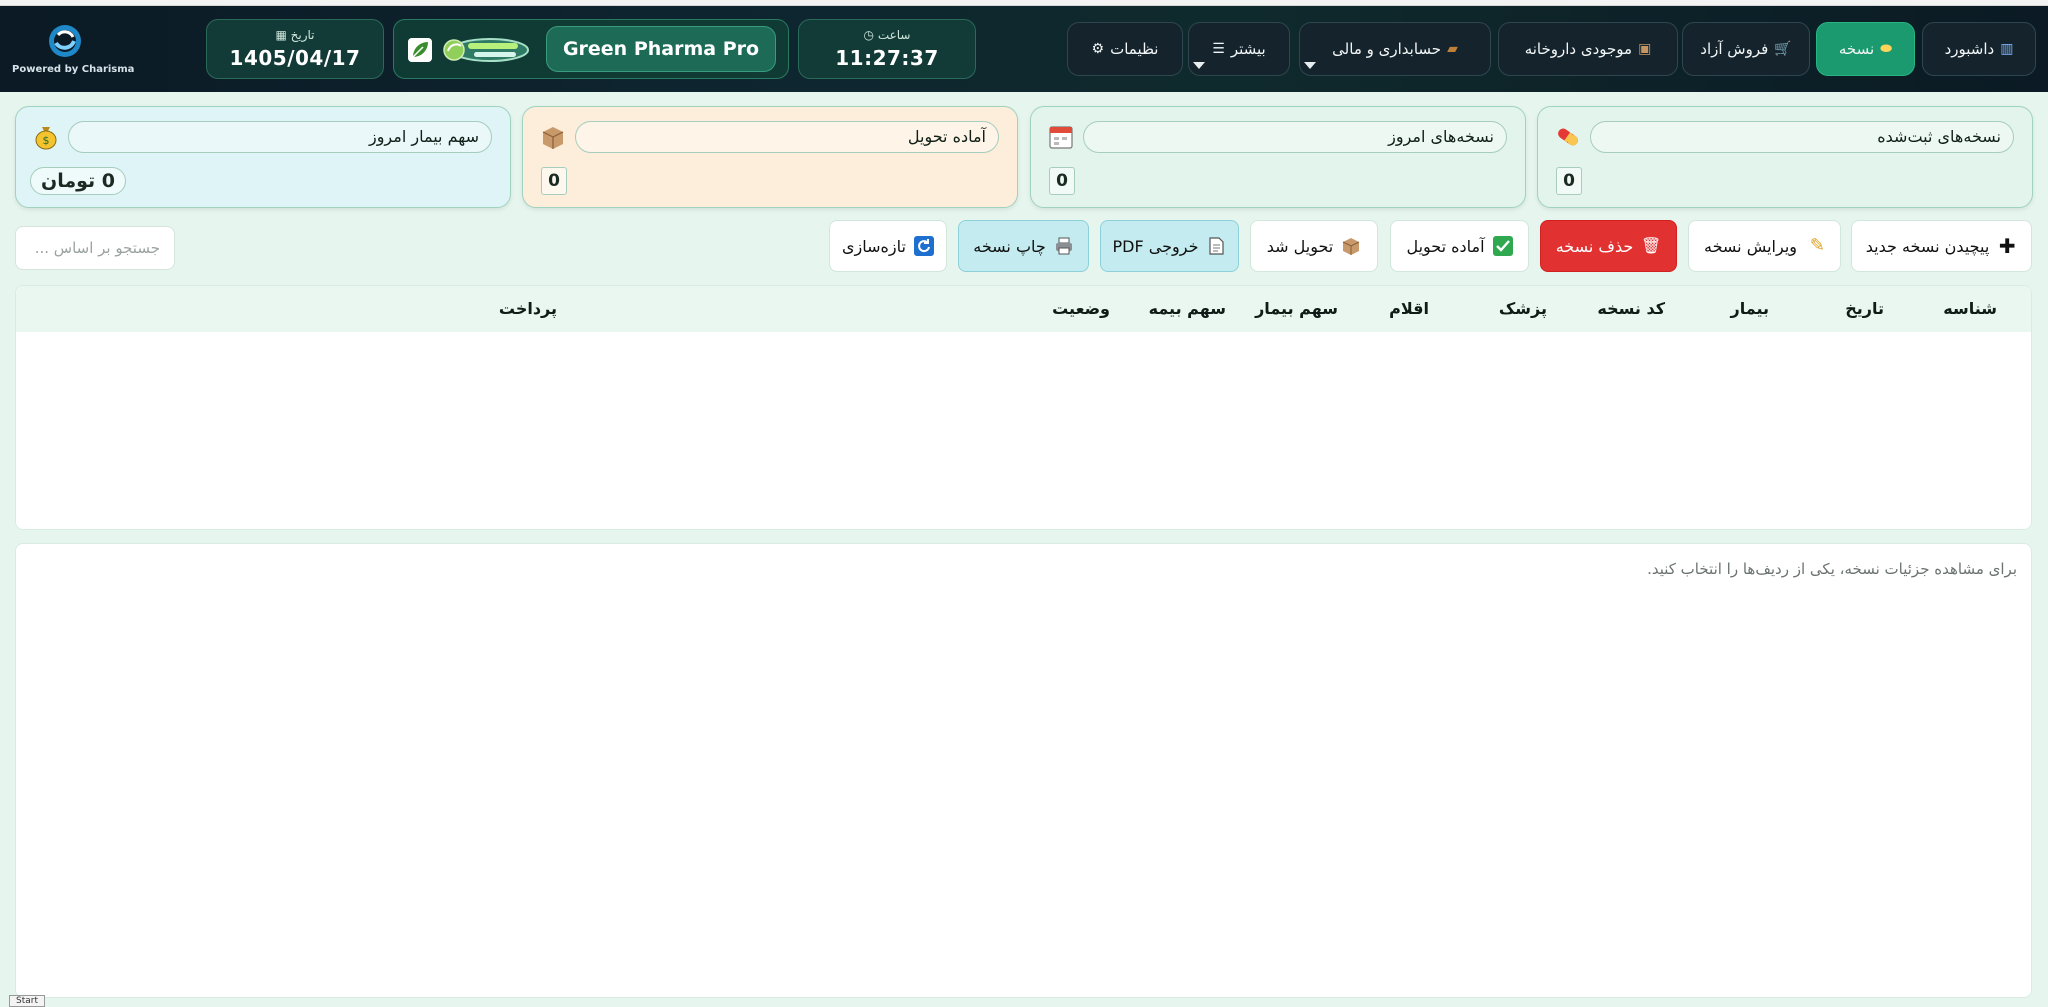  What do you see at coordinates (1155, 246) in the screenshot?
I see `pdf-export-label: خروجی PDF` at bounding box center [1155, 246].